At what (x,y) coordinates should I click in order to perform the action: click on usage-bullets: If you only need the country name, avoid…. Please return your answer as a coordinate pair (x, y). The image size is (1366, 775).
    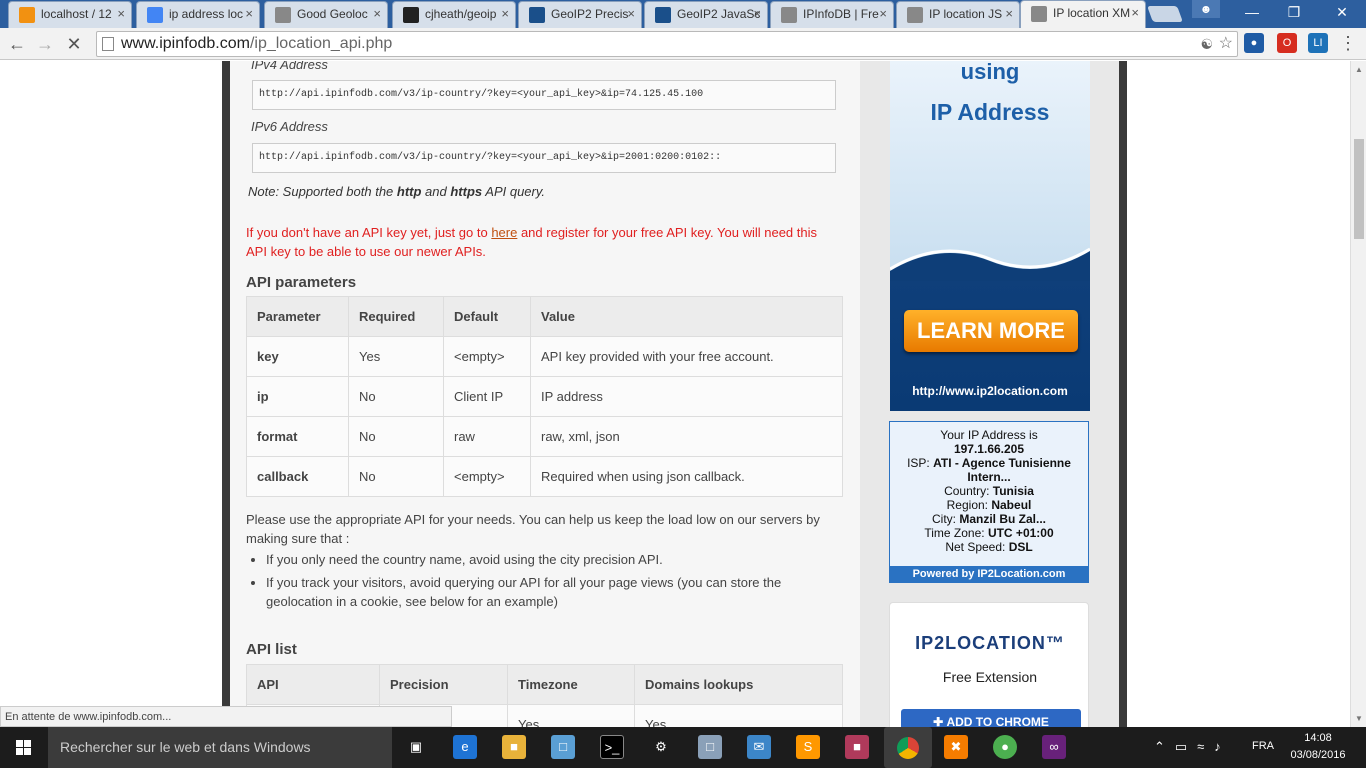
    Looking at the image, I should click on (551, 582).